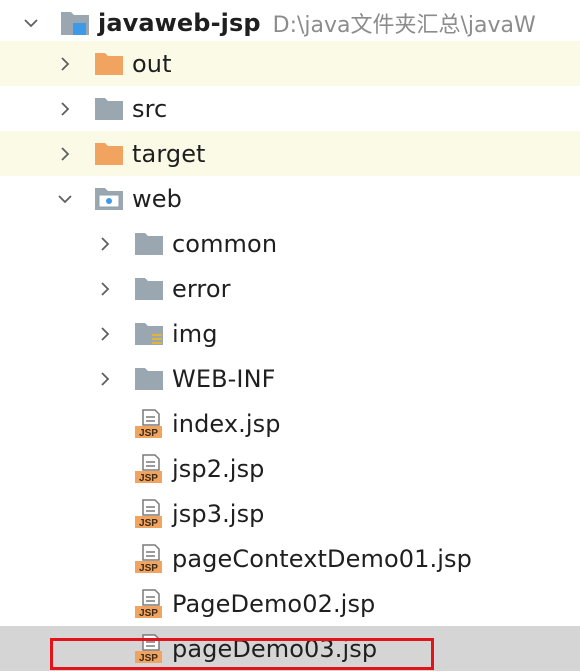  I want to click on tree-item-img: img, so click(290, 333).